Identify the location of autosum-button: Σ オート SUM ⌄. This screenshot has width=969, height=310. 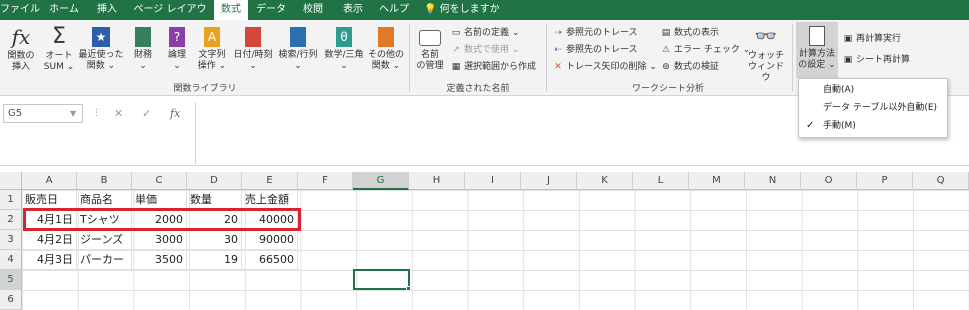
(59, 48).